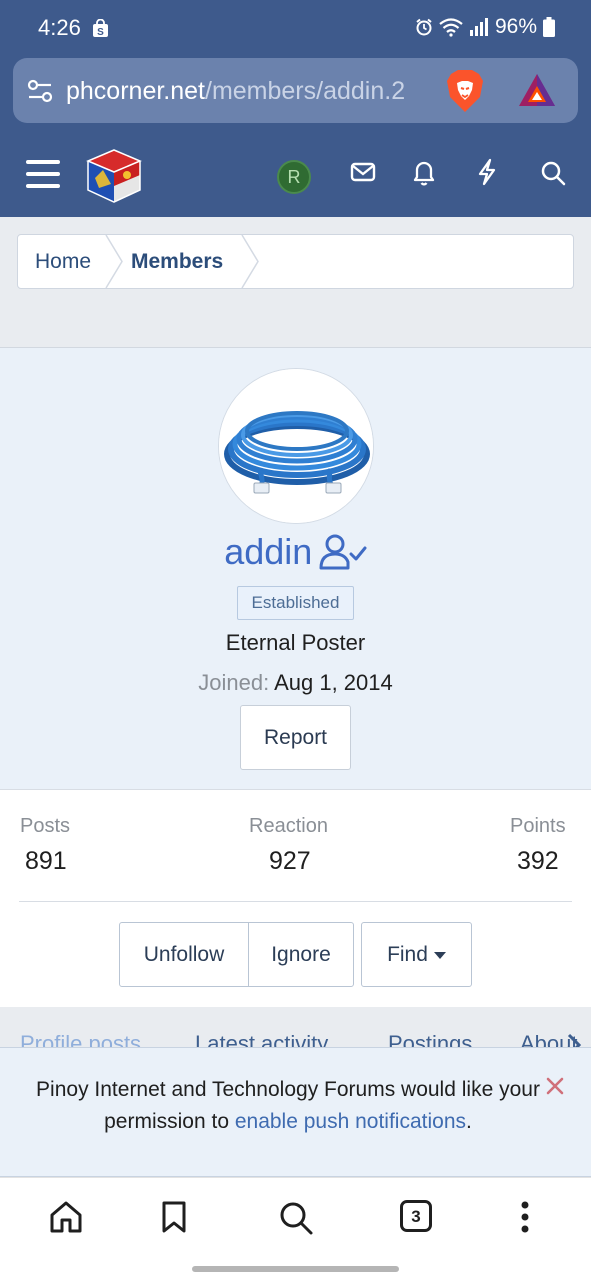 Image resolution: width=591 pixels, height=1280 pixels. What do you see at coordinates (363, 172) in the screenshot?
I see `inbox-icon` at bounding box center [363, 172].